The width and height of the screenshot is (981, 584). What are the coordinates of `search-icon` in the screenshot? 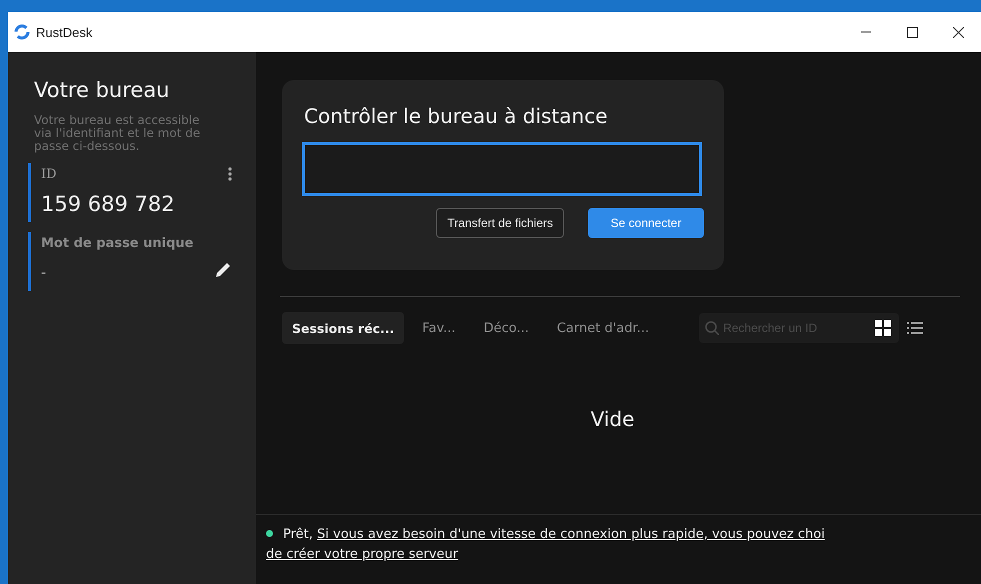 It's located at (712, 328).